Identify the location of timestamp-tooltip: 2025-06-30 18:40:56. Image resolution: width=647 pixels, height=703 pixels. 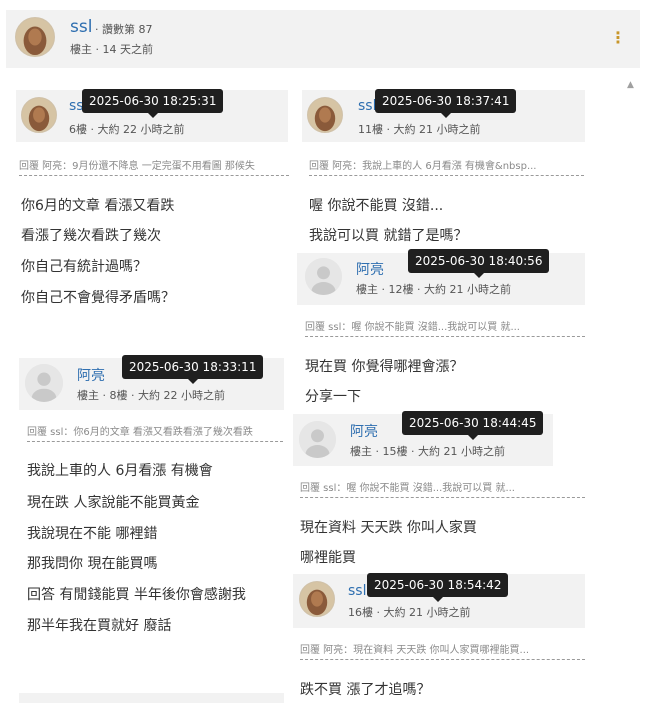
(479, 263).